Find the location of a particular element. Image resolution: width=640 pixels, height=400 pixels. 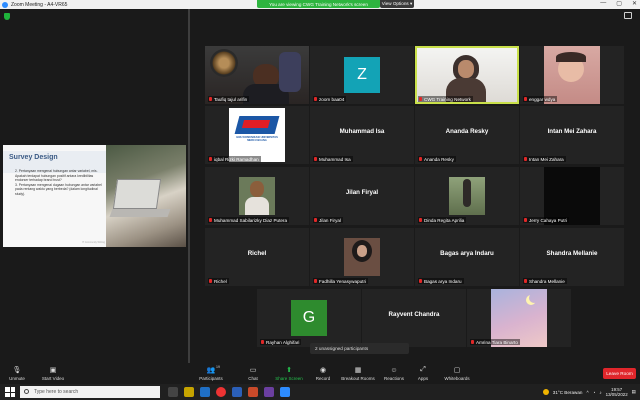

chrome-icon is located at coordinates (221, 392).